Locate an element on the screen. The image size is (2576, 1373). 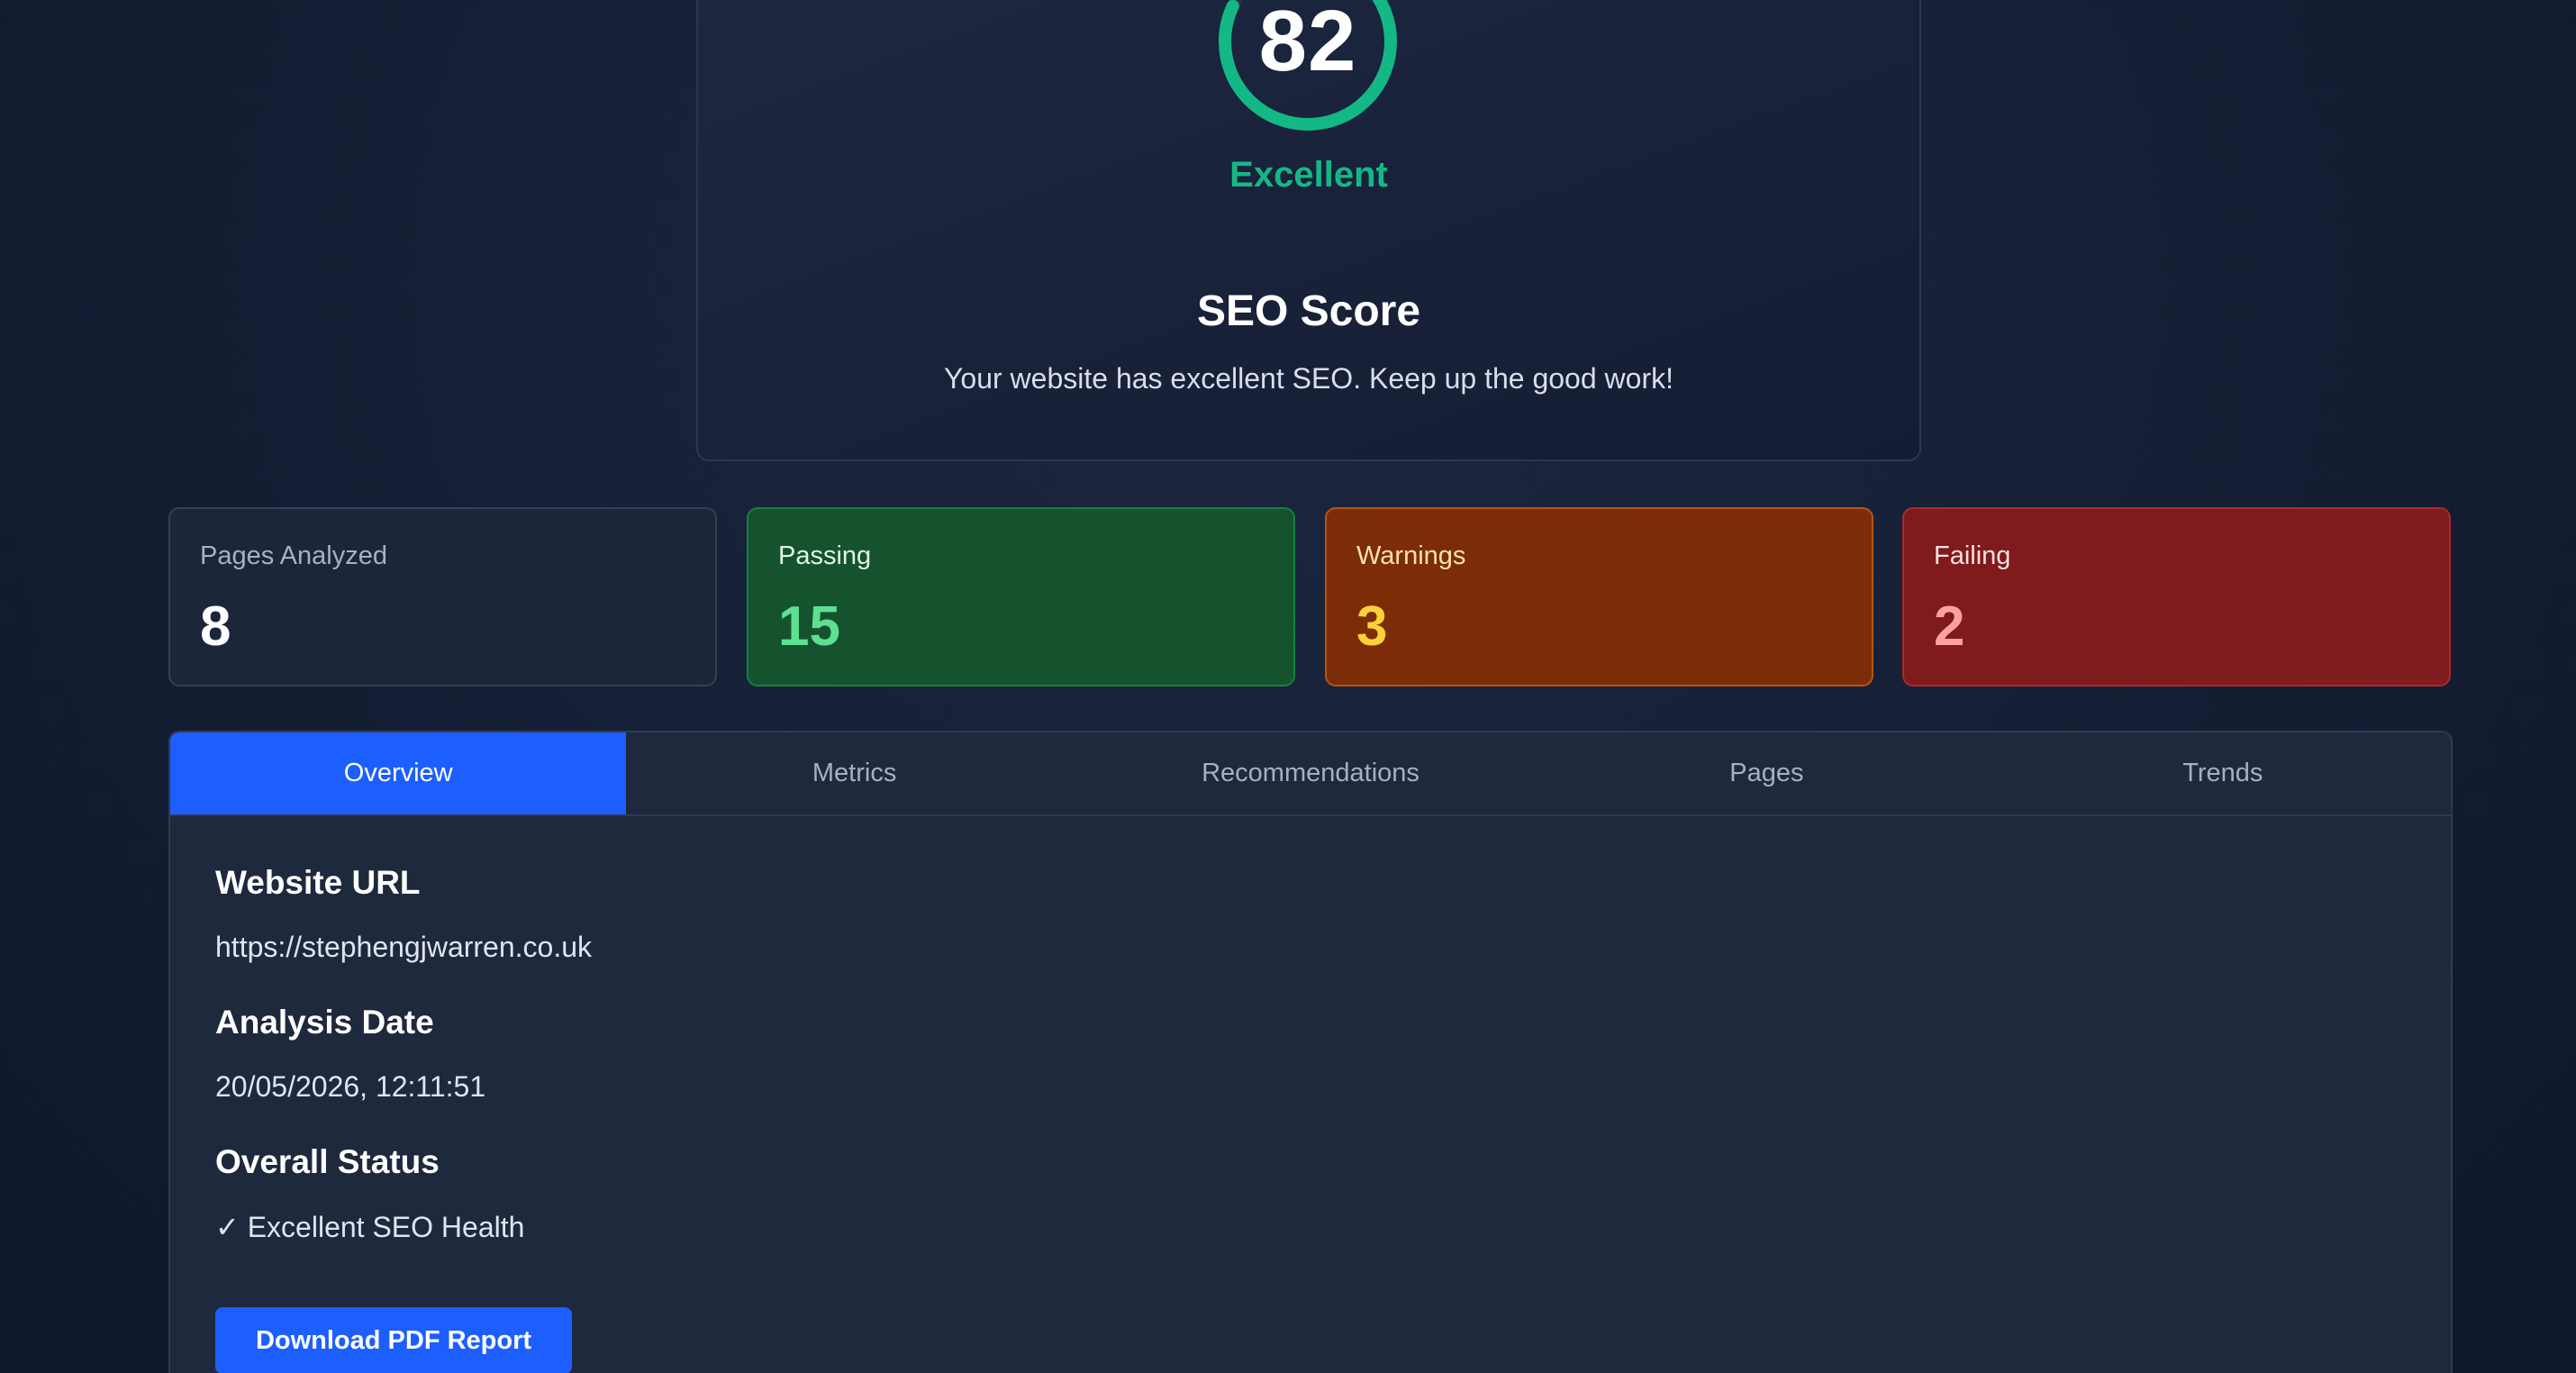
website-url-value: https://stephengjwarren.co.uk is located at coordinates (404, 947).